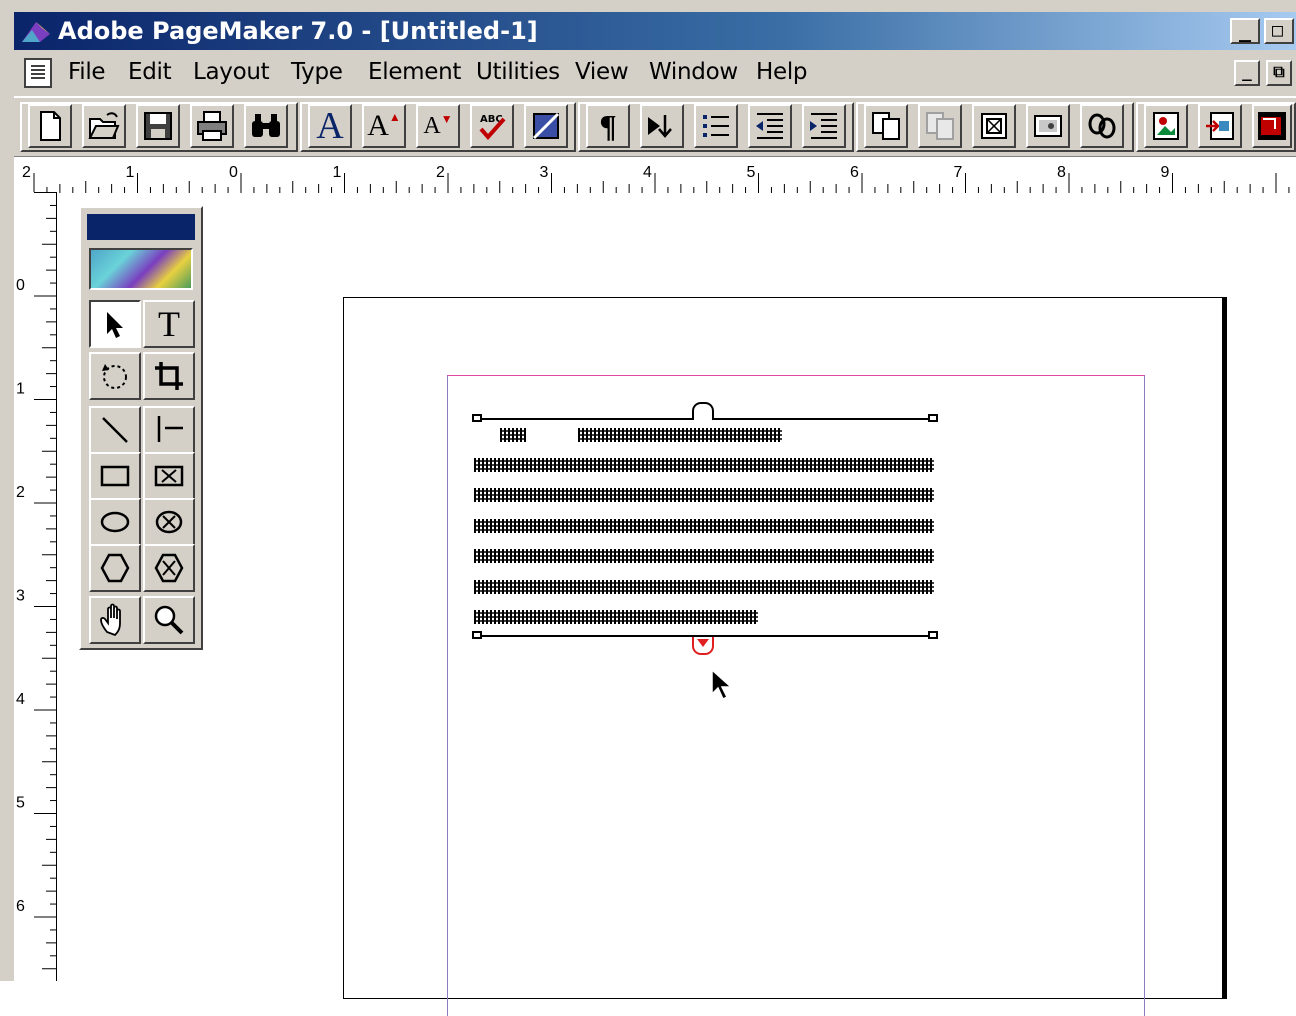 Image resolution: width=1296 pixels, height=1016 pixels. What do you see at coordinates (115, 620) in the screenshot?
I see `hand-tool` at bounding box center [115, 620].